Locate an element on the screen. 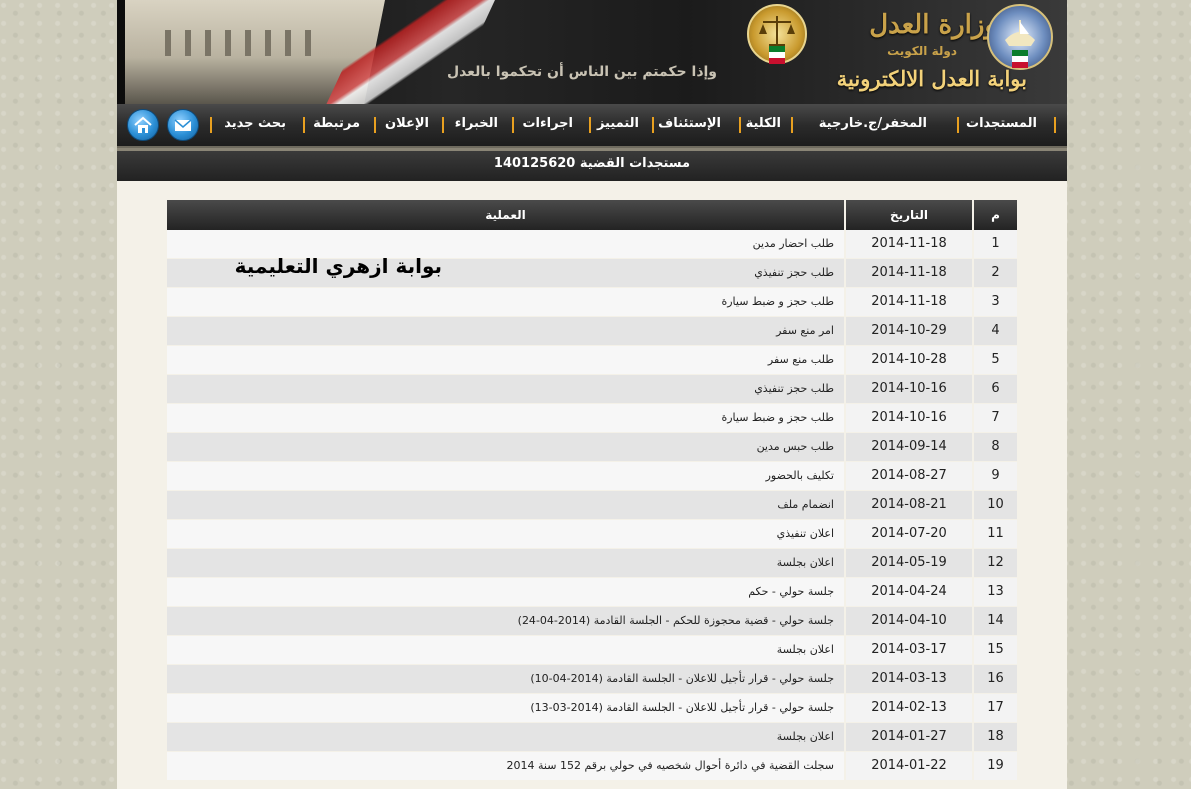 The width and height of the screenshot is (1191, 789). table-row: 5 2014-10-28 طلب منع سفر is located at coordinates (592, 360).